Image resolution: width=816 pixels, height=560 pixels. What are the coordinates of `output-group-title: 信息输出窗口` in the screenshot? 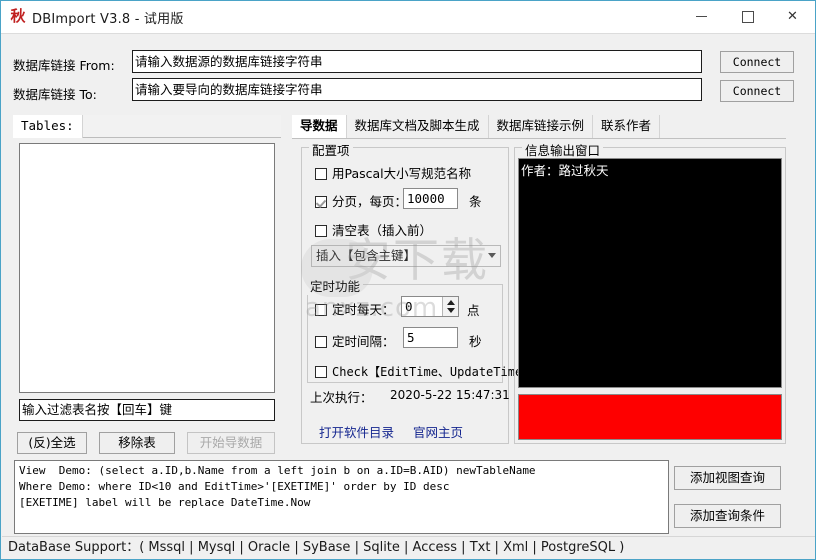 It's located at (563, 149).